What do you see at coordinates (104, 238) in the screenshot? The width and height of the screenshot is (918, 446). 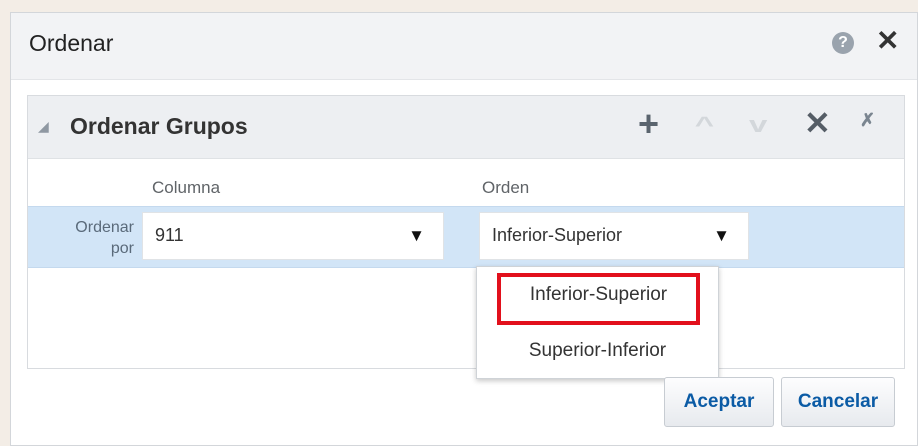 I see `row-label: Ordenar por` at bounding box center [104, 238].